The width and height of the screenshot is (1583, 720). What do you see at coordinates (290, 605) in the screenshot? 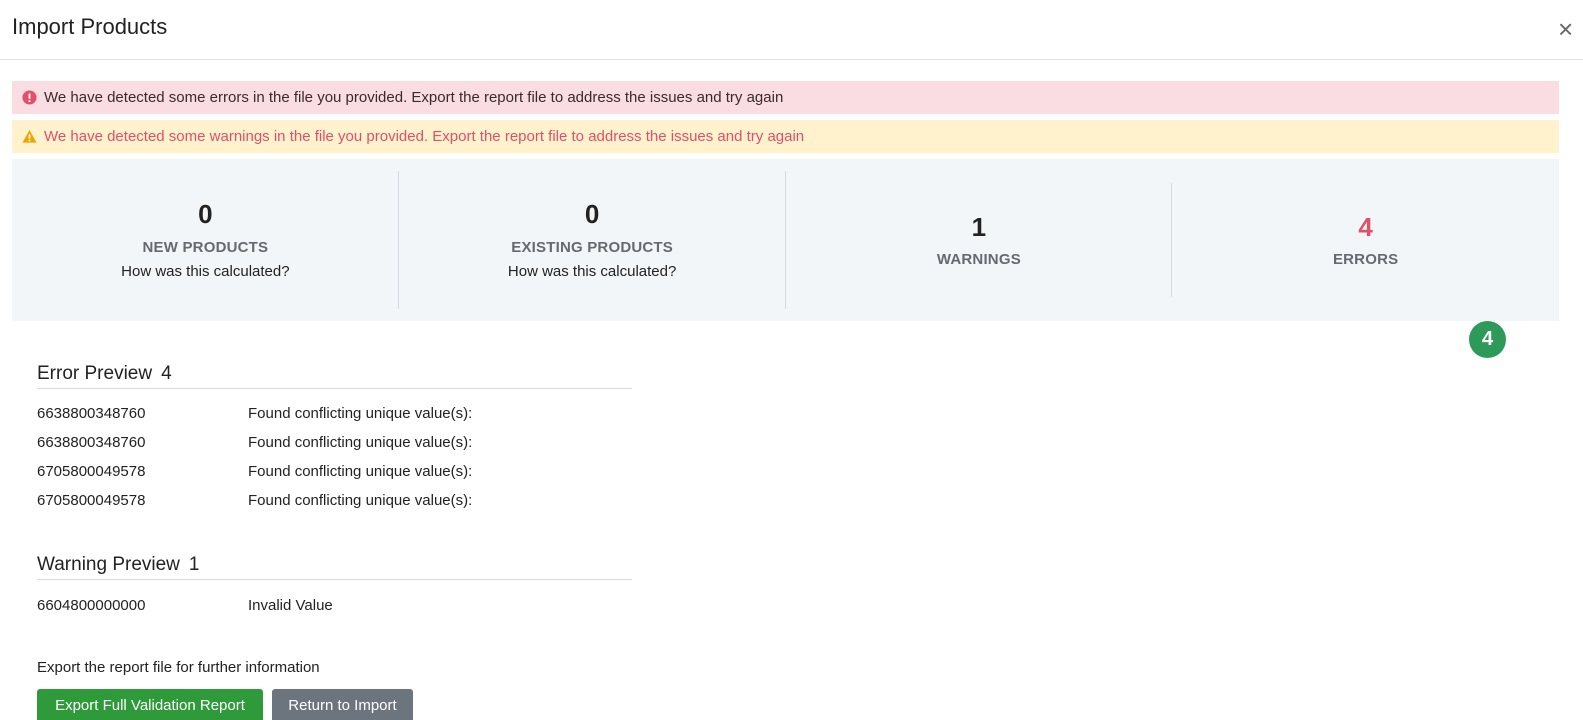
I see `warning-message: Invalid Value` at bounding box center [290, 605].